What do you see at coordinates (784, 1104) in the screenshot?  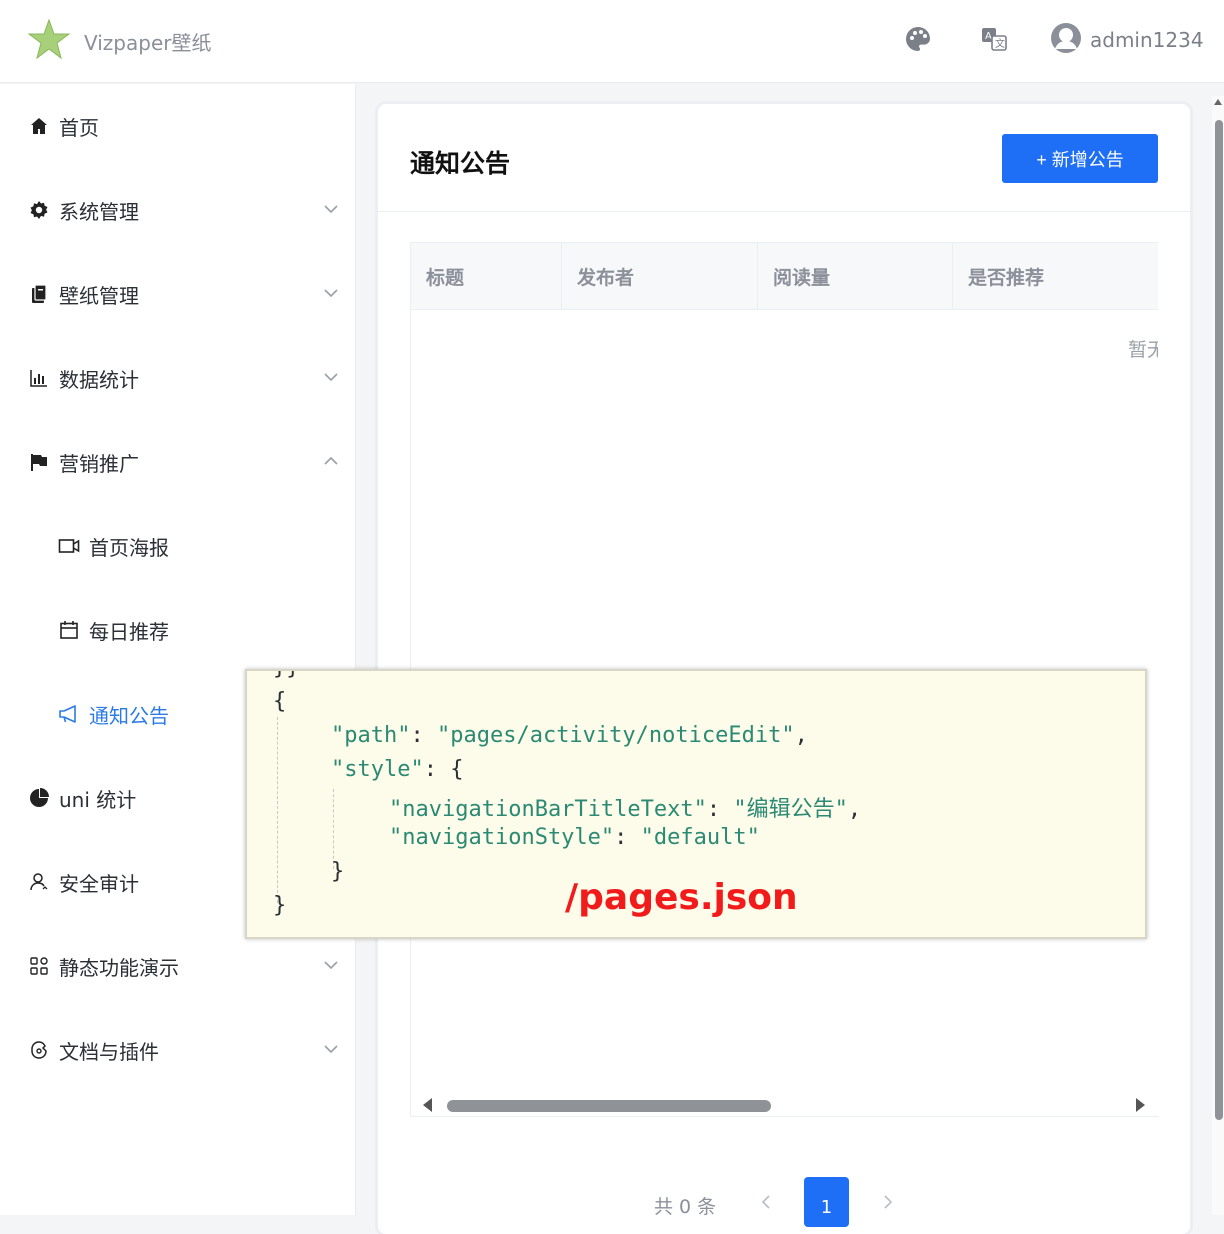 I see `horizontal-scrollbar` at bounding box center [784, 1104].